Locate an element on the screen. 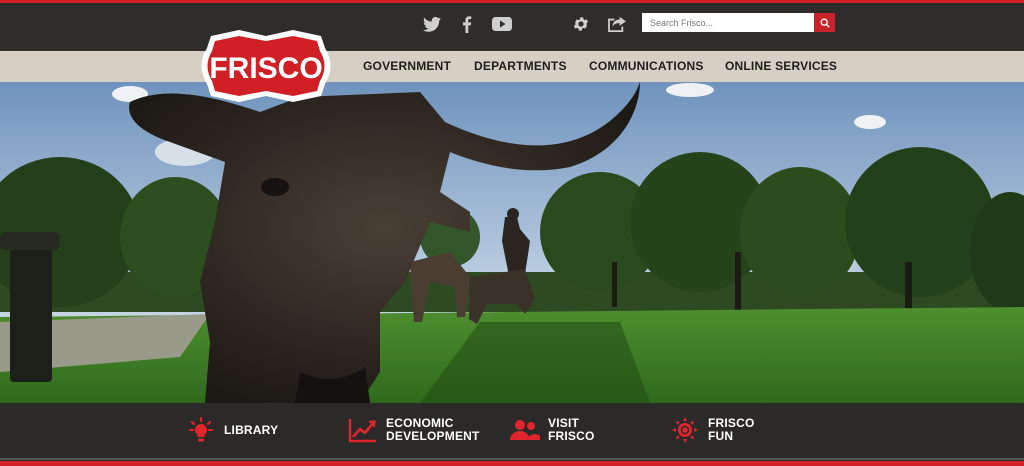  search-icon is located at coordinates (825, 23).